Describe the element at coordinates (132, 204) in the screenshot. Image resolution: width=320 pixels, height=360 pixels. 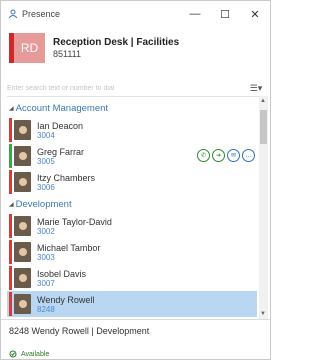
I see `group-header: ◢ Development` at that location.